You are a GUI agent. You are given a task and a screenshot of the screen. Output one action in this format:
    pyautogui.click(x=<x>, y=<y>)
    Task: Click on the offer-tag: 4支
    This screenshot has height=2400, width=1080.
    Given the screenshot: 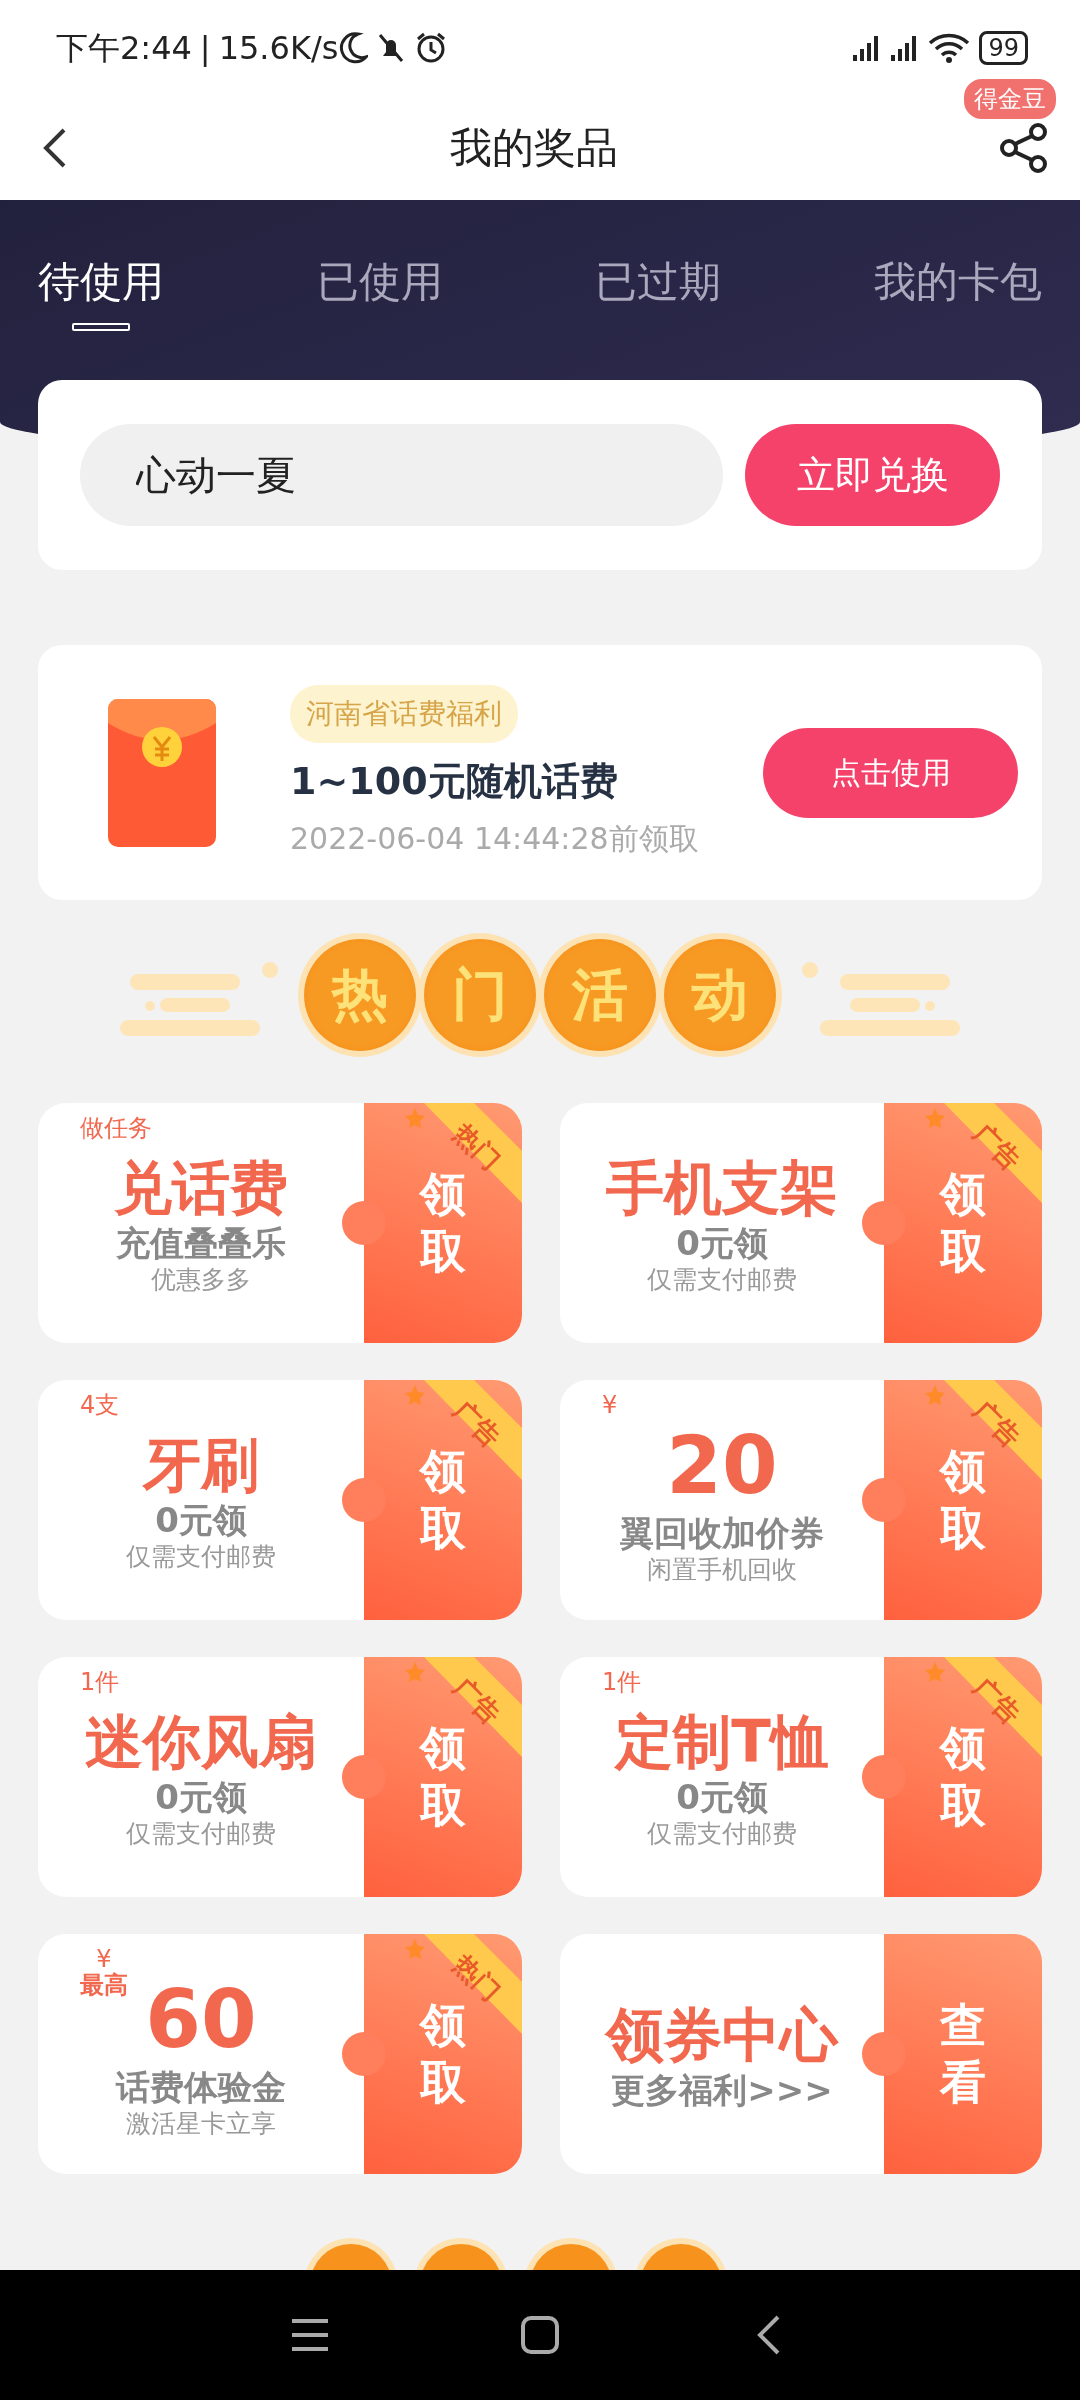 What is the action you would take?
    pyautogui.click(x=100, y=1405)
    